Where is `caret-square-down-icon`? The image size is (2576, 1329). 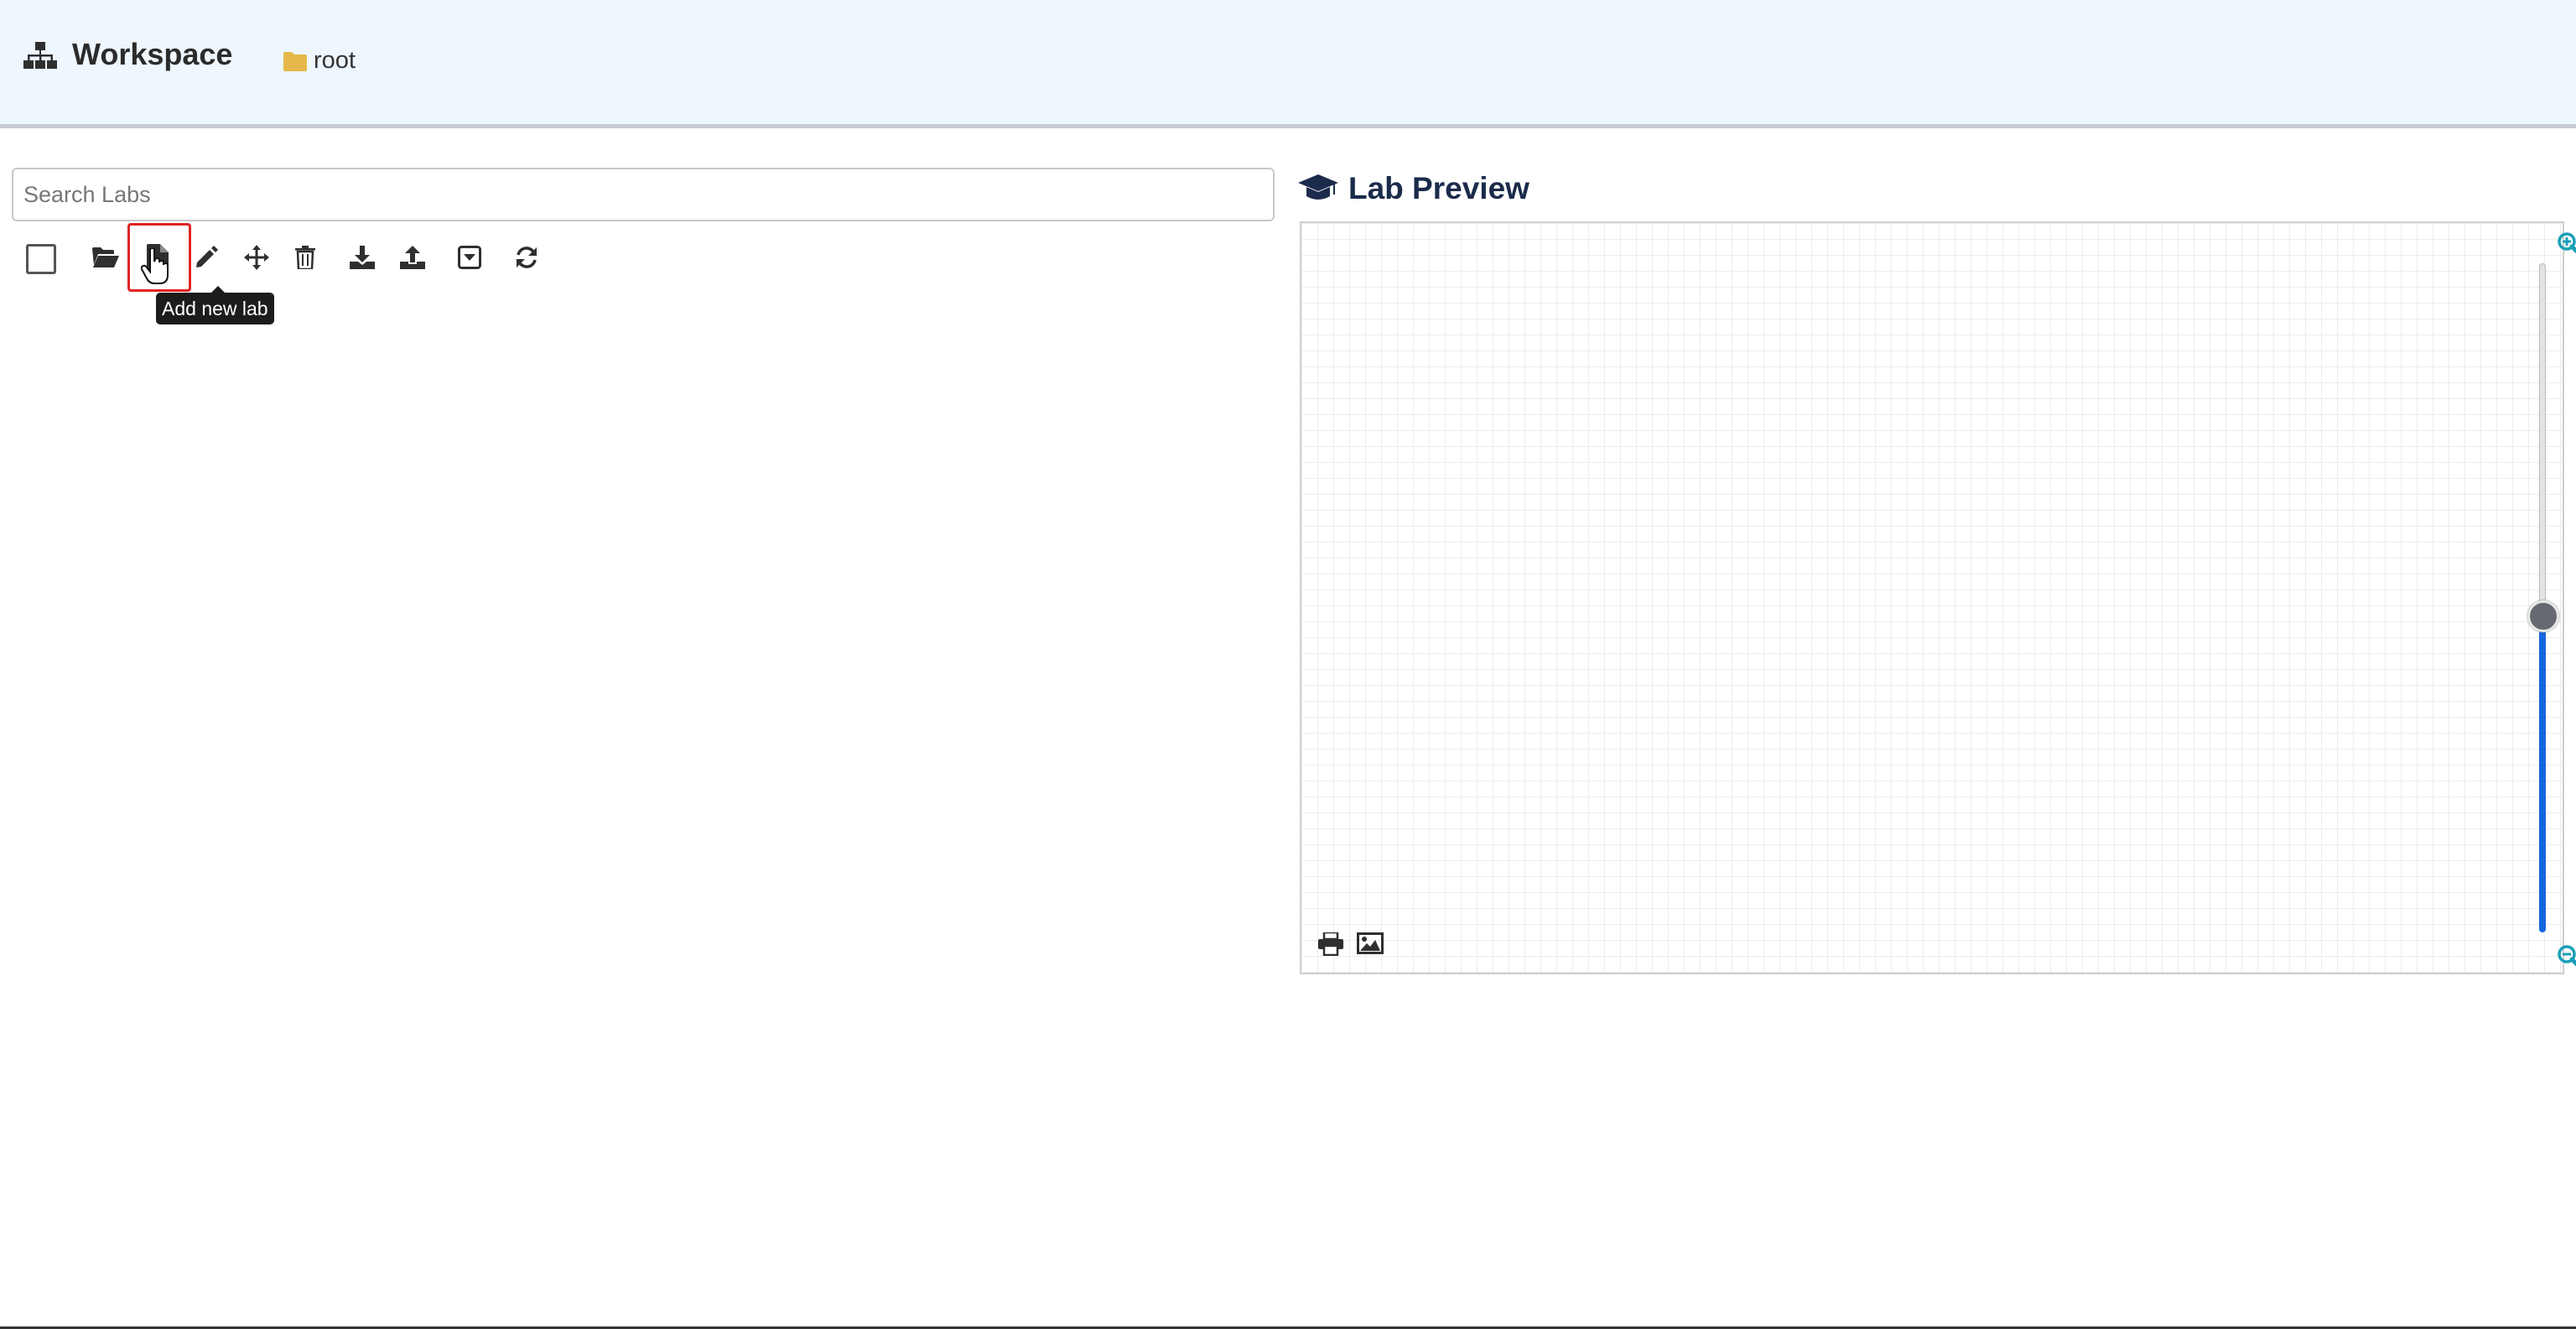 caret-square-down-icon is located at coordinates (469, 257).